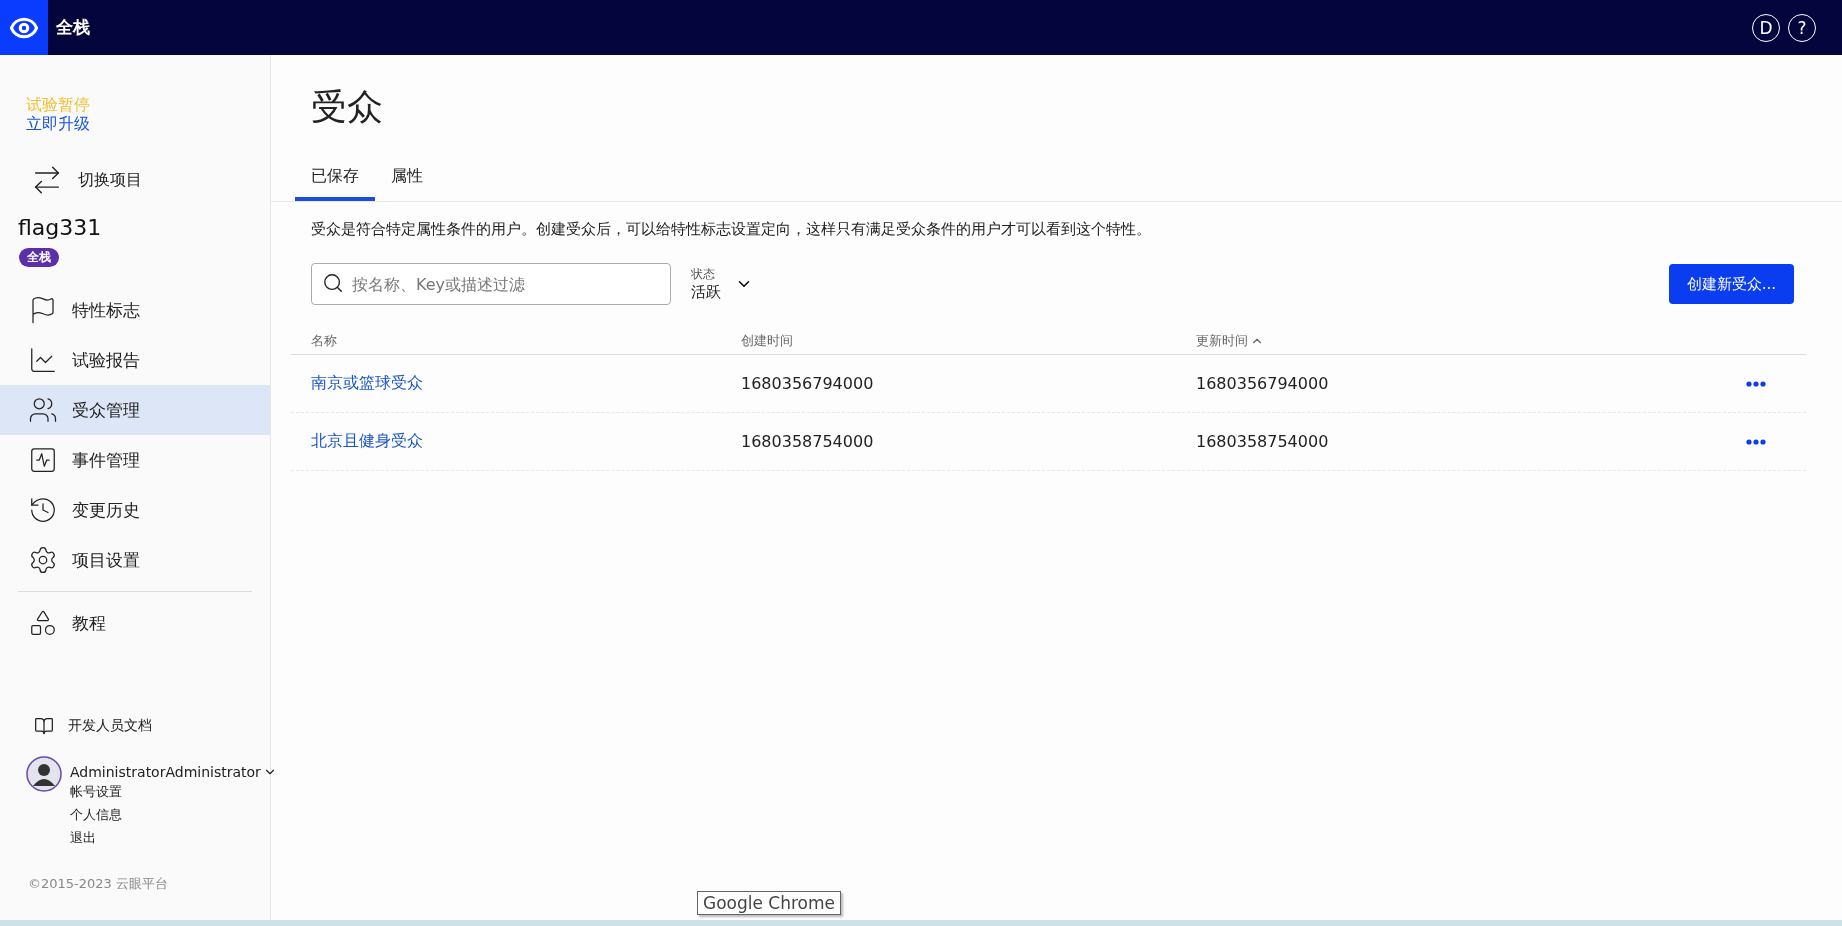  I want to click on description: 受众是符合特定属性条件的用户。创建受众后，可以给特性标志设置定向，这样只有满足受众条件的用户才可以看到这个特性。, so click(731, 229).